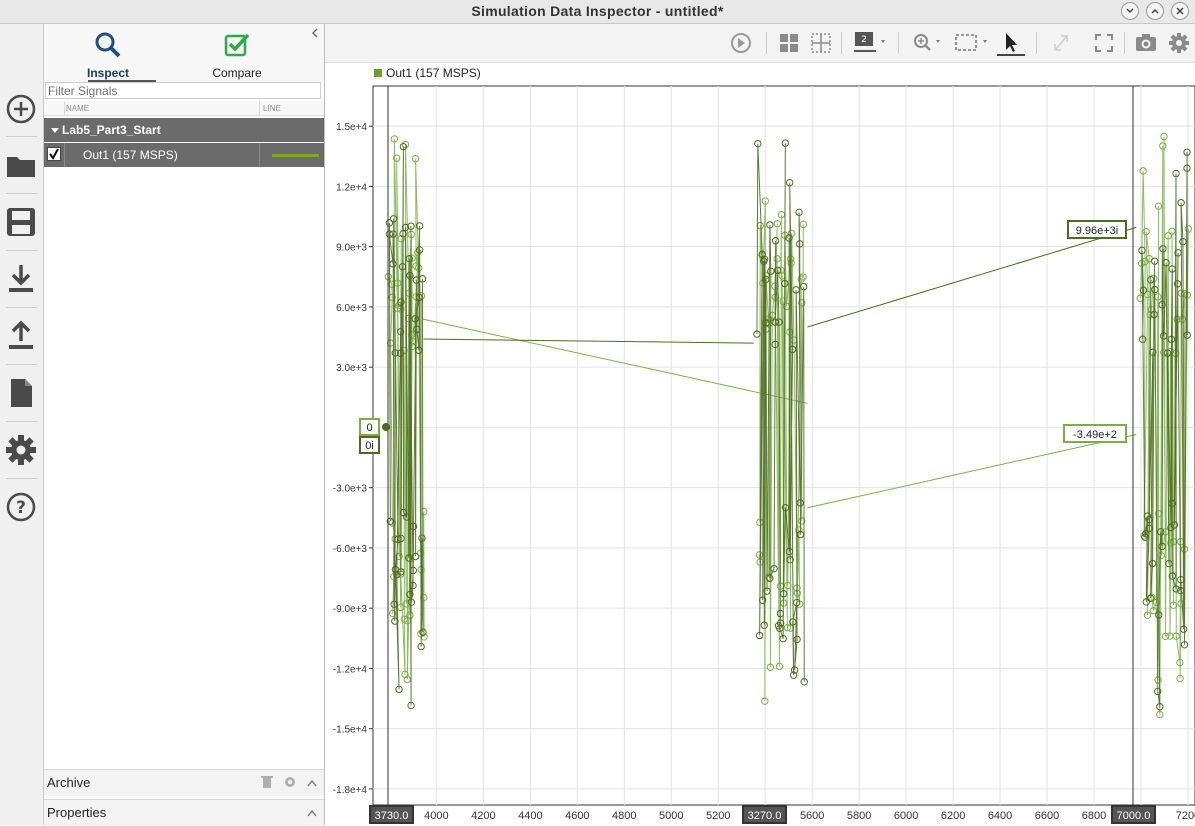 Image resolution: width=1195 pixels, height=826 pixels. Describe the element at coordinates (351, 368) in the screenshot. I see `y-tick-label: 3.0e+3` at that location.